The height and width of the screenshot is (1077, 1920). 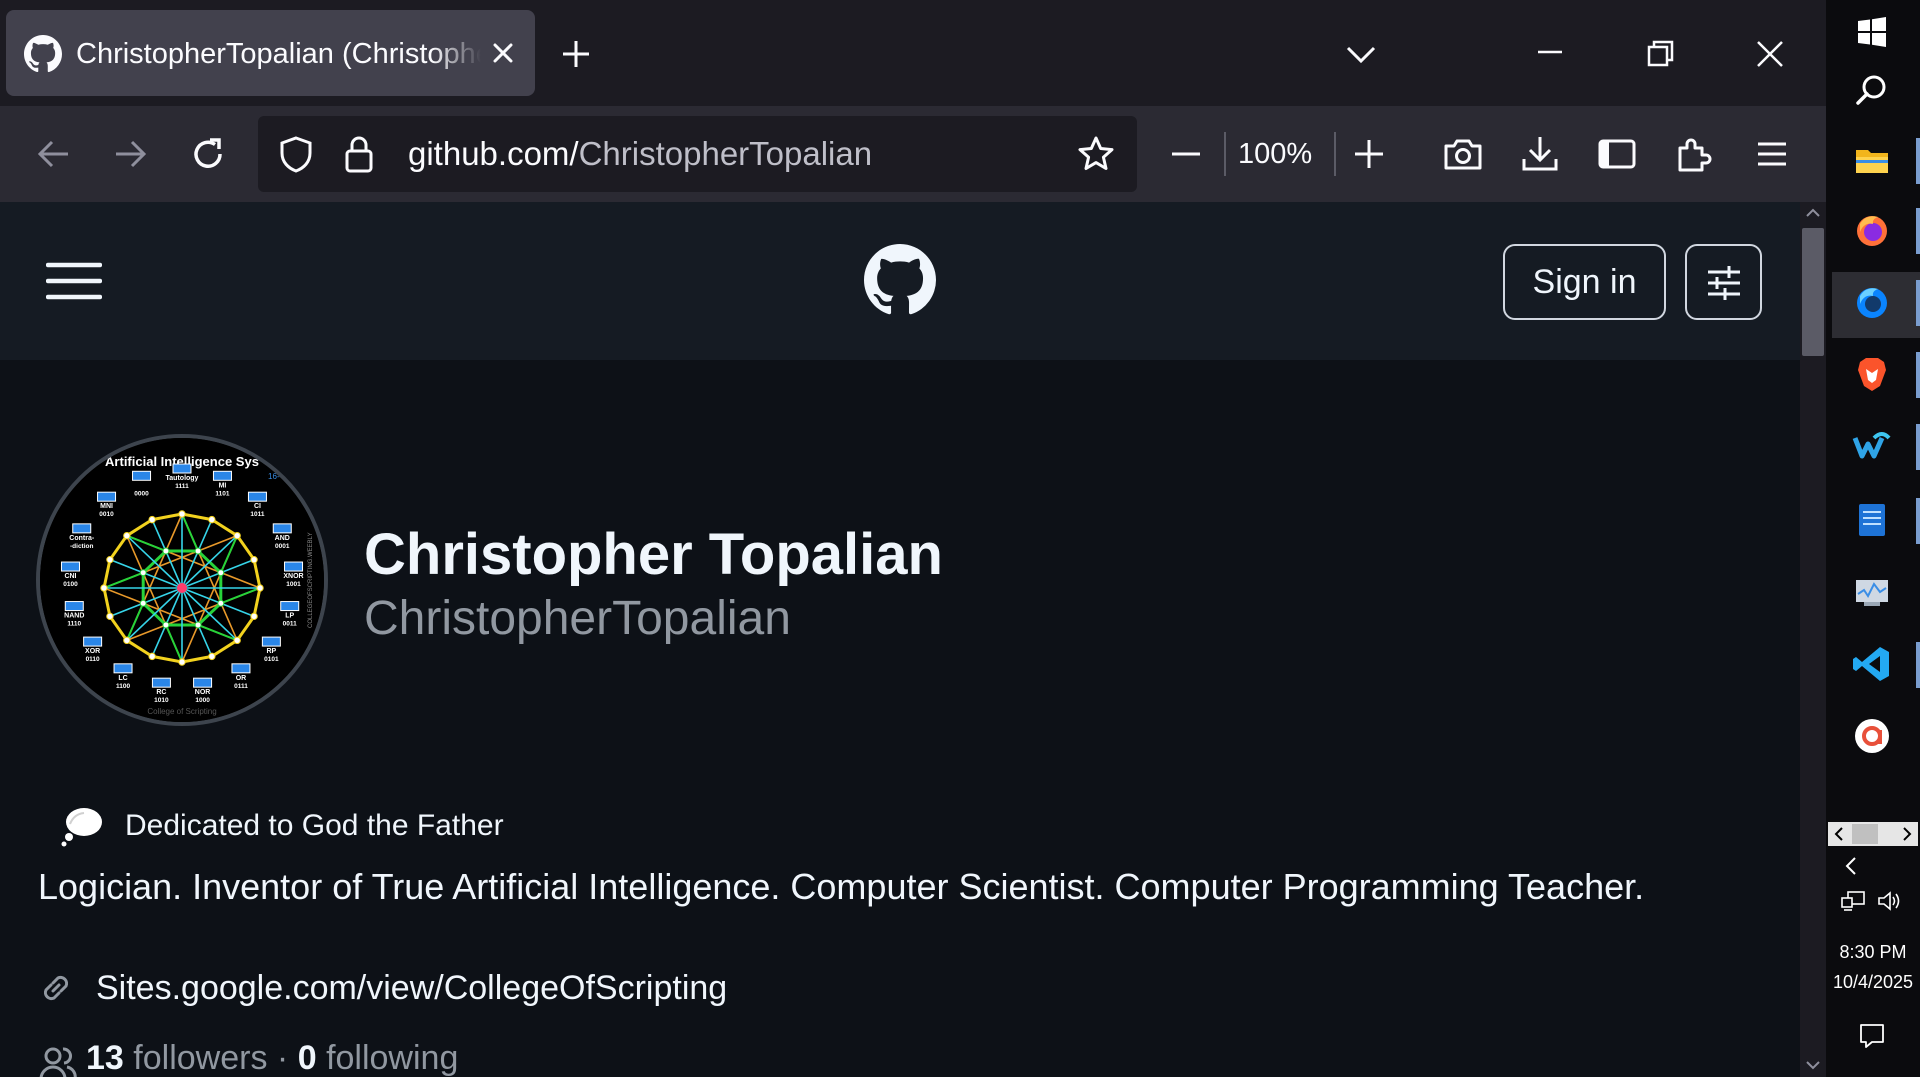 I want to click on appearance-settings-button, so click(x=1723, y=282).